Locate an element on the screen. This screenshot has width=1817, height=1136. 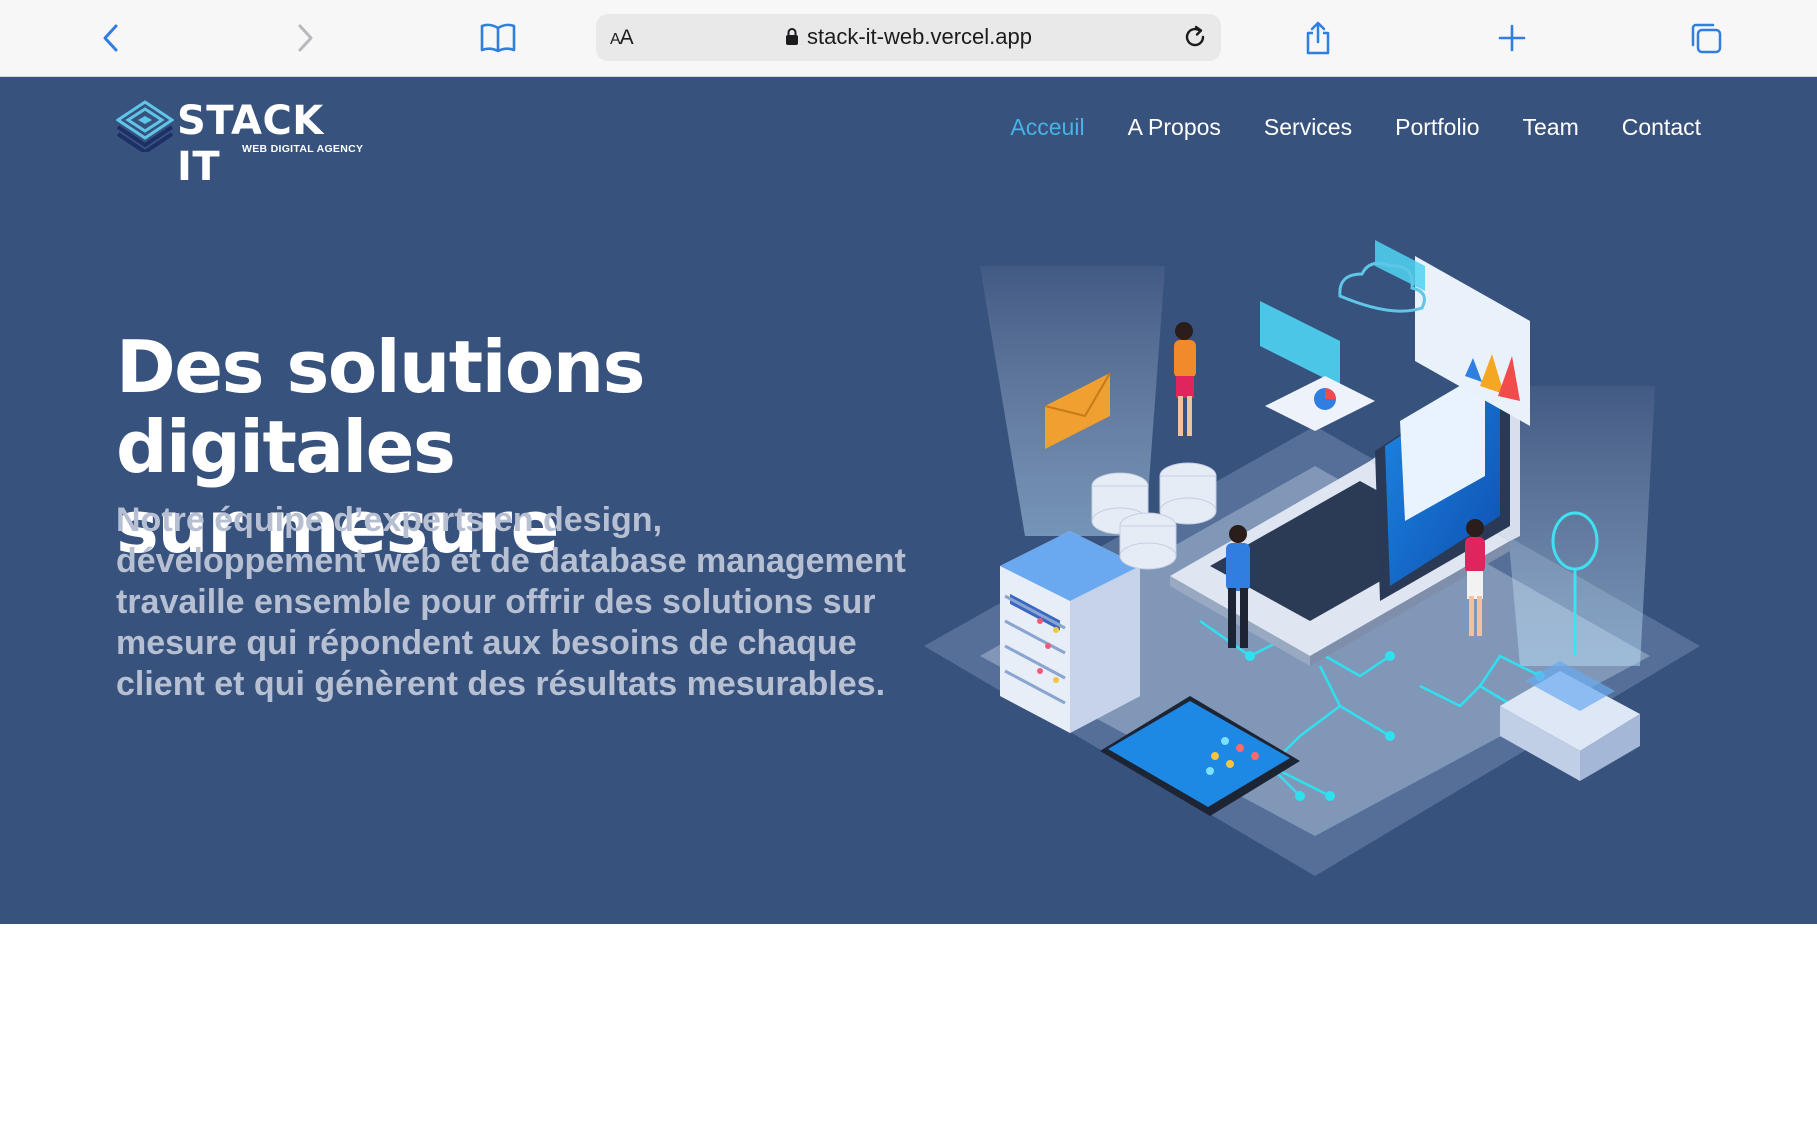
forward-chevron-icon is located at coordinates (305, 38).